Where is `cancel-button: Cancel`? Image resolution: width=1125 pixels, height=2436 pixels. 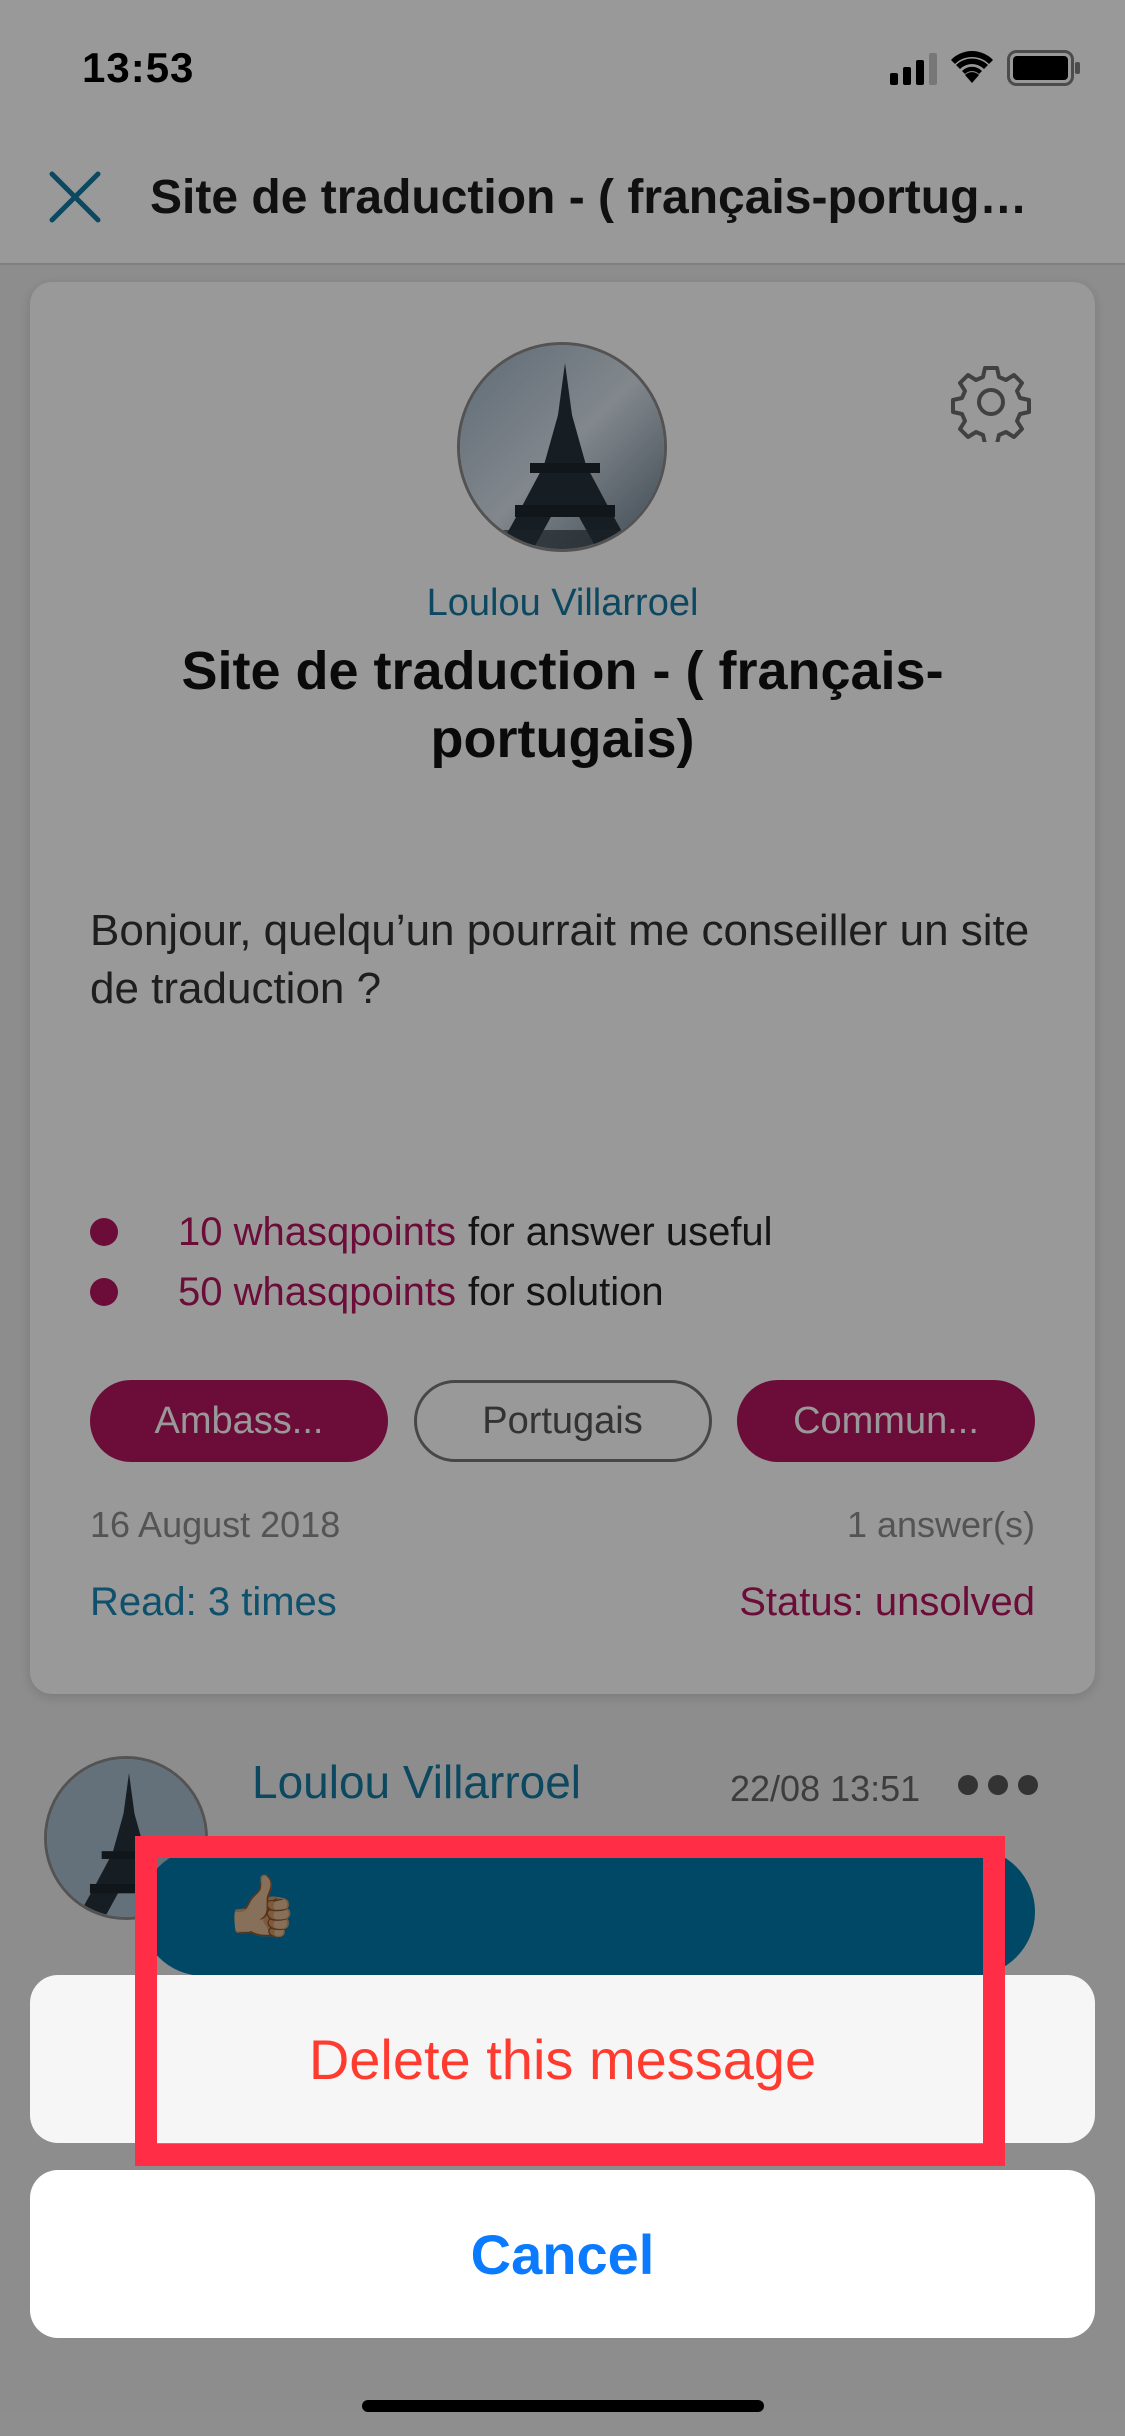
cancel-button: Cancel is located at coordinates (562, 2254).